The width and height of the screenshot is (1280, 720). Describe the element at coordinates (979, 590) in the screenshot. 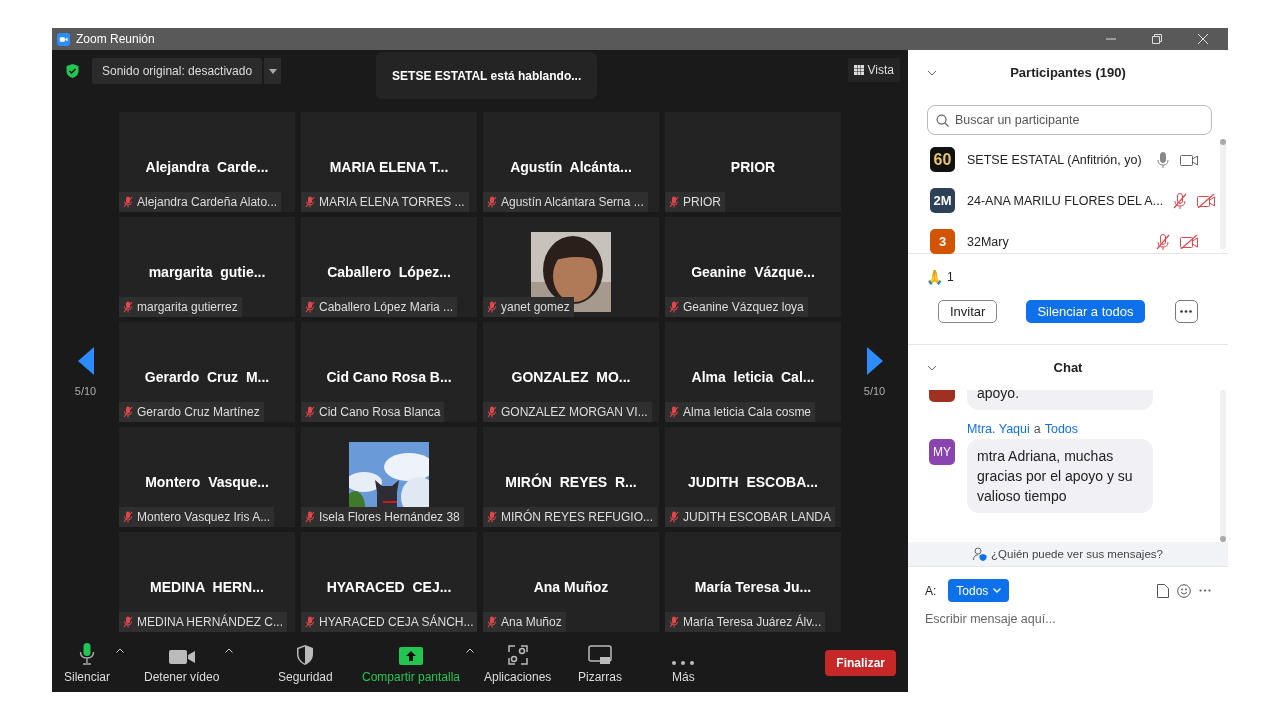

I see `recipient-dropdown: Todos` at that location.